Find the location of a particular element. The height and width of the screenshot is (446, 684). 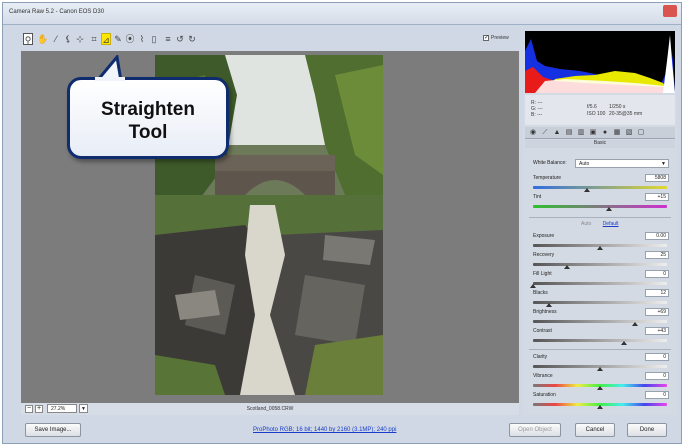

white-balance-row: White Balance: Auto ▼ is located at coordinates (600, 164).